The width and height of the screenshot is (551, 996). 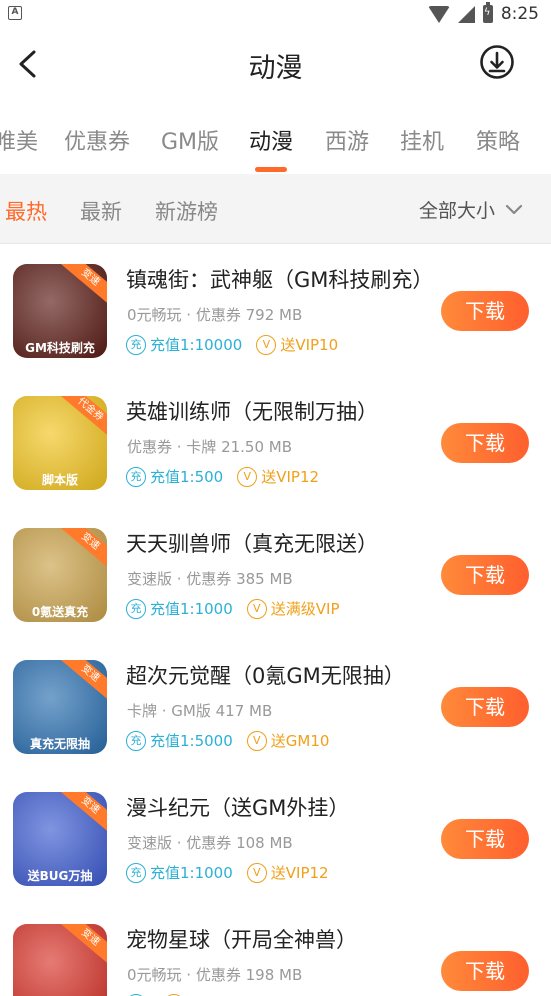 I want to click on game-tags: 充 充值1:500 V 送VIP12, so click(x=222, y=476).